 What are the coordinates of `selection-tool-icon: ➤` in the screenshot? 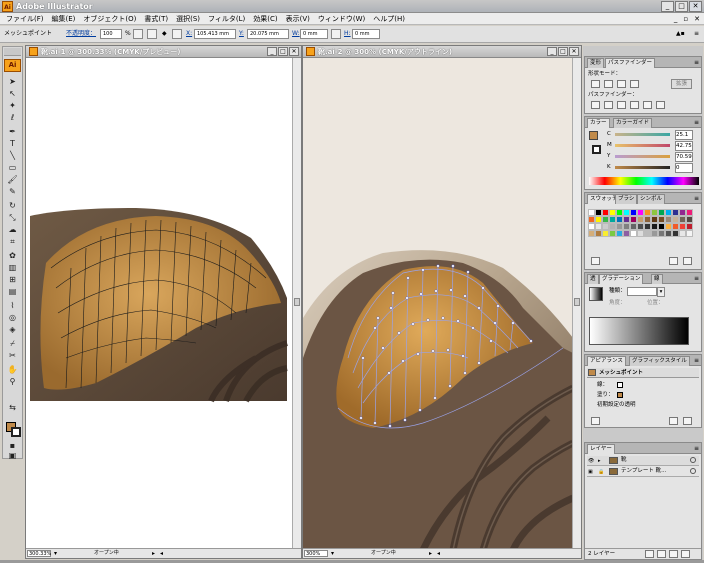 It's located at (12, 81).